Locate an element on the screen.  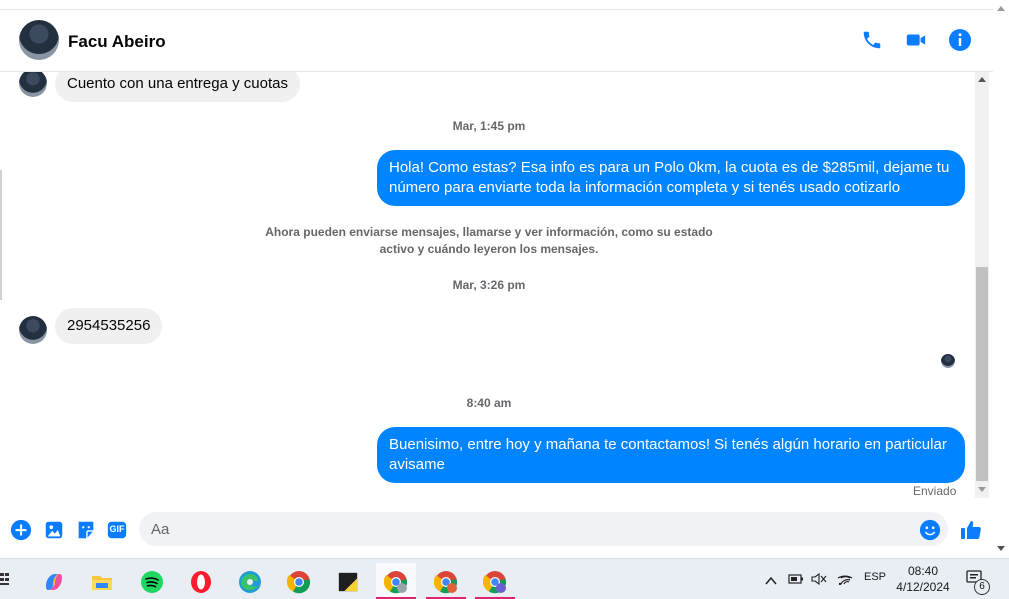
phone-icon is located at coordinates (872, 40).